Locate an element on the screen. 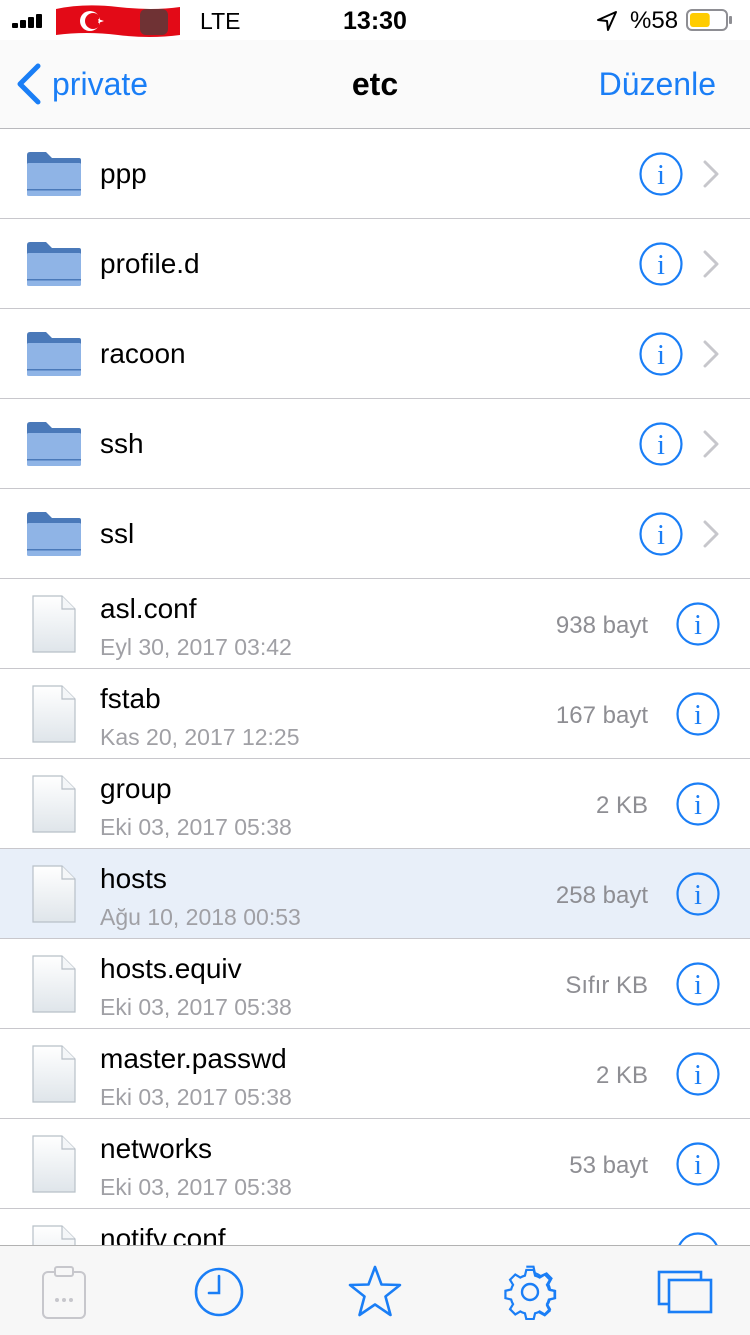 The image size is (750, 1335). folder-name: racoon is located at coordinates (143, 353).